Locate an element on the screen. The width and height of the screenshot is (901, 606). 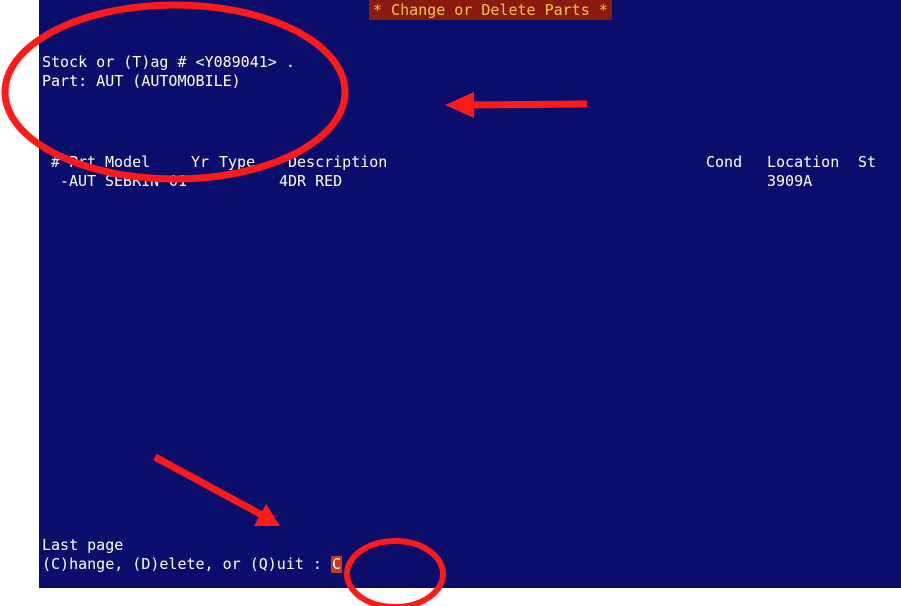
row-location: 3909A is located at coordinates (790, 181).